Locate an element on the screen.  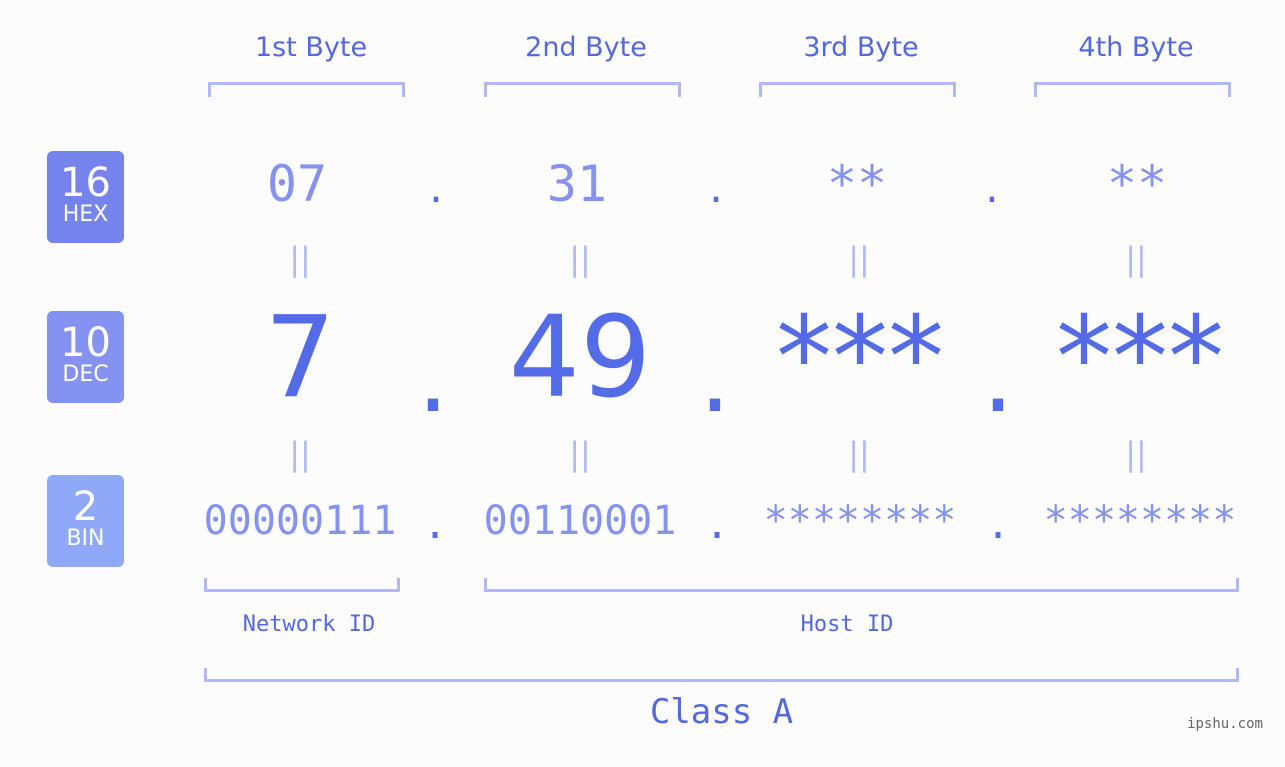
dec-badge-number: 10 is located at coordinates (85, 343).